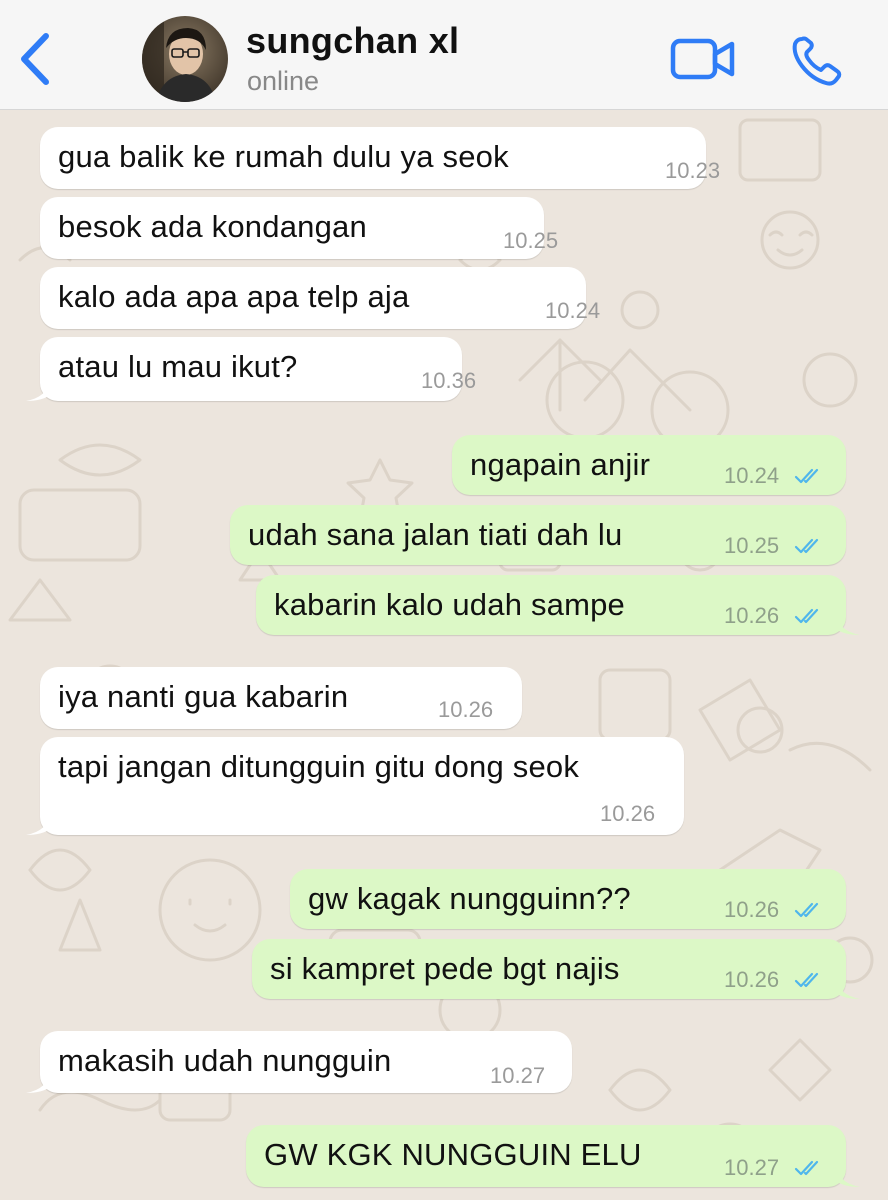 The image size is (888, 1200). What do you see at coordinates (560, 464) in the screenshot?
I see `message-text: ngapain anjir` at bounding box center [560, 464].